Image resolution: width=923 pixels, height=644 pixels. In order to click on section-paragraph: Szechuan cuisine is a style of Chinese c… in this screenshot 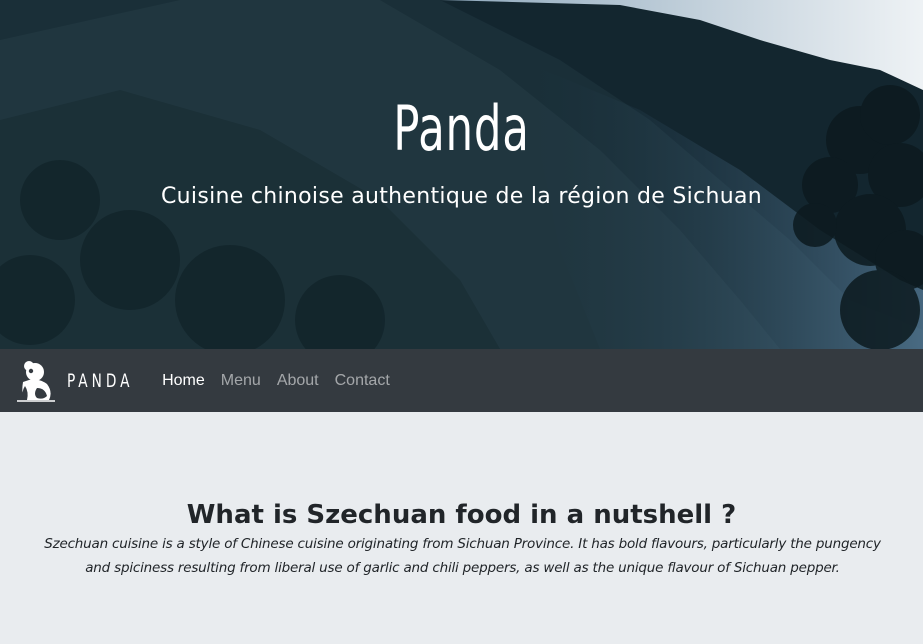, I will do `click(462, 555)`.